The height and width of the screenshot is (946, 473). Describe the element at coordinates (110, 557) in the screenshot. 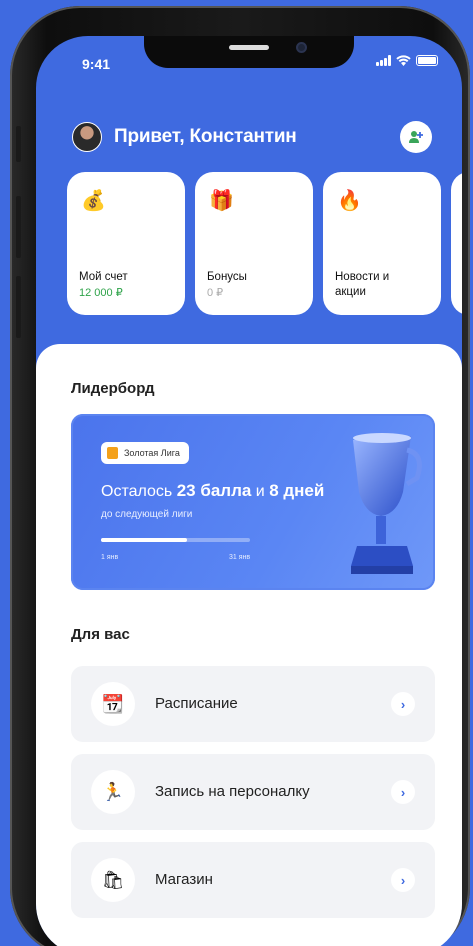

I see `progress-start-label: 1 янв` at that location.